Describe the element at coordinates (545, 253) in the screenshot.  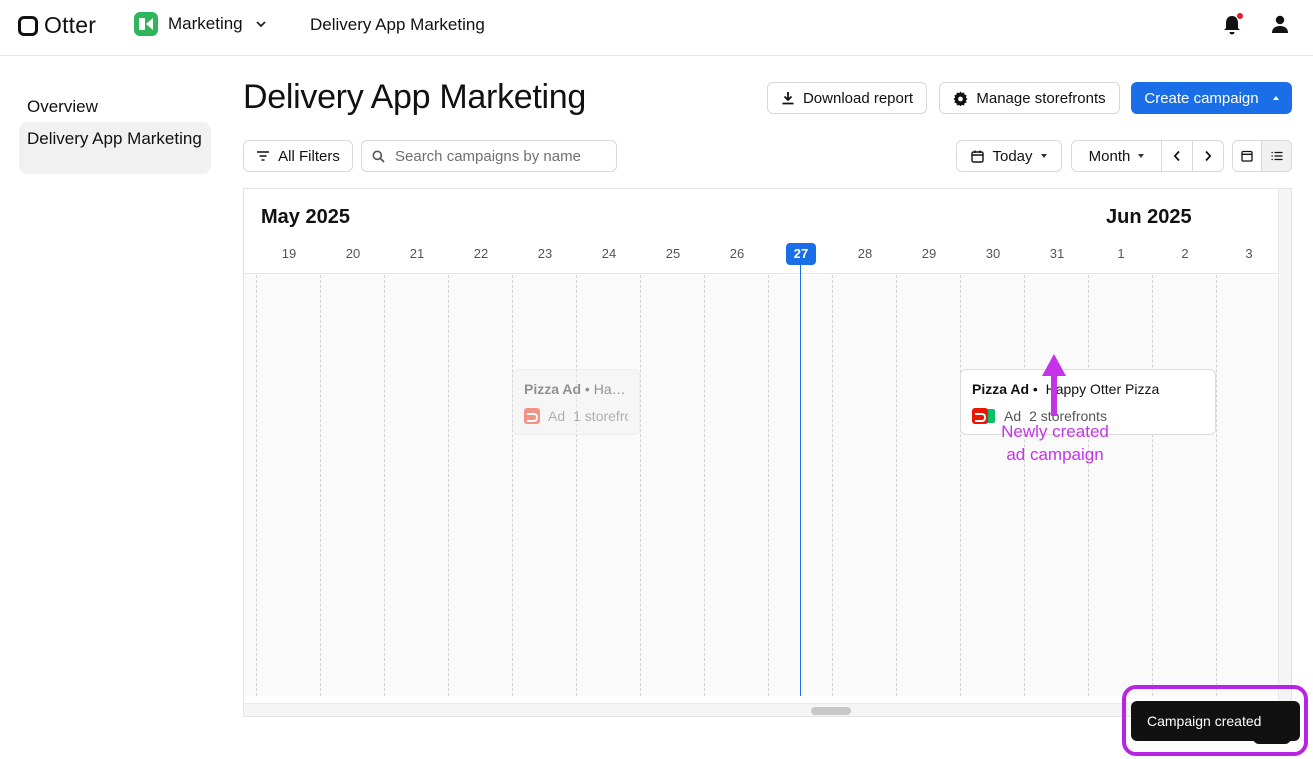
I see `day-label: 23` at that location.